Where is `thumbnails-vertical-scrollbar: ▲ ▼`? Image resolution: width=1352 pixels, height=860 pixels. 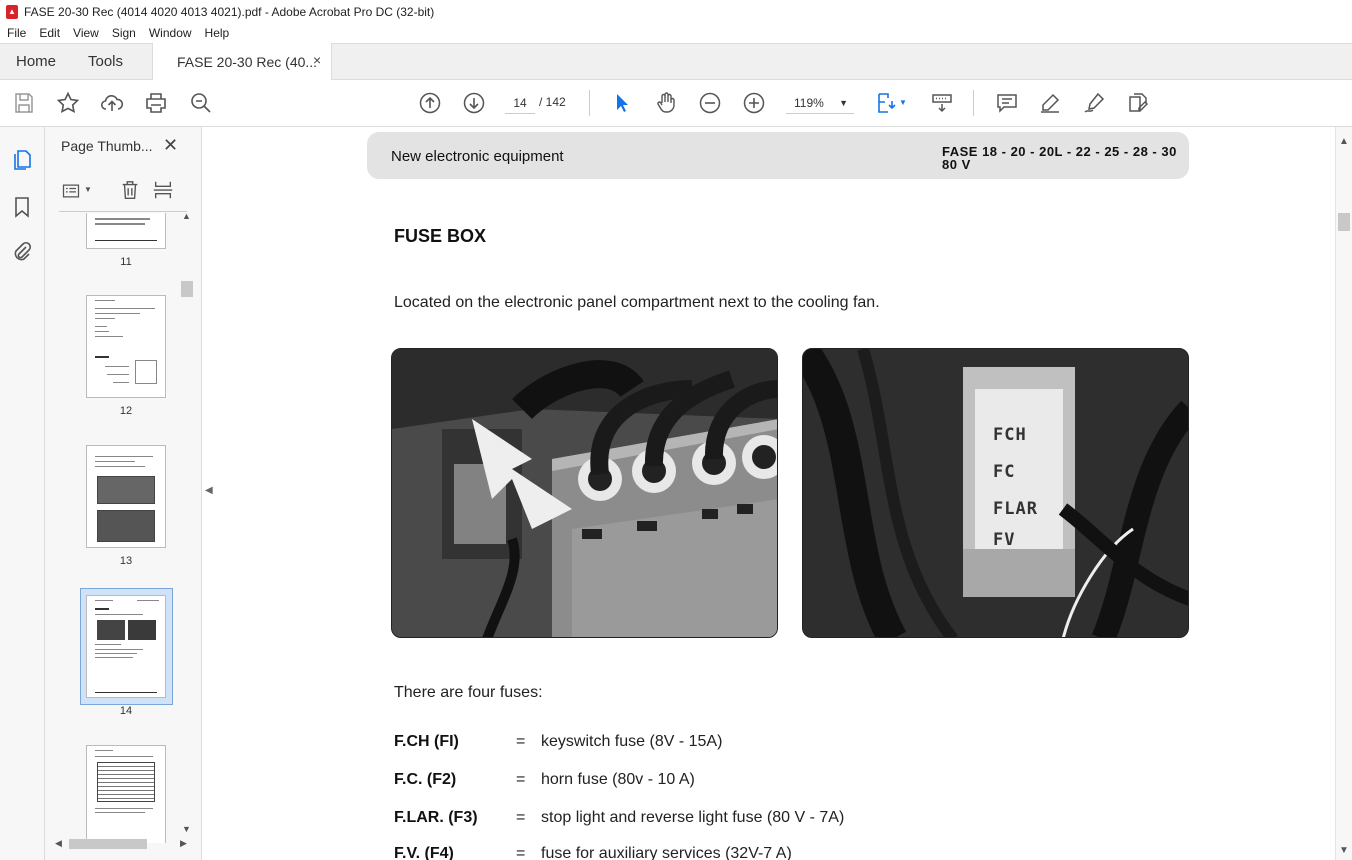
thumbnails-vertical-scrollbar: ▲ ▼ is located at coordinates (187, 522).